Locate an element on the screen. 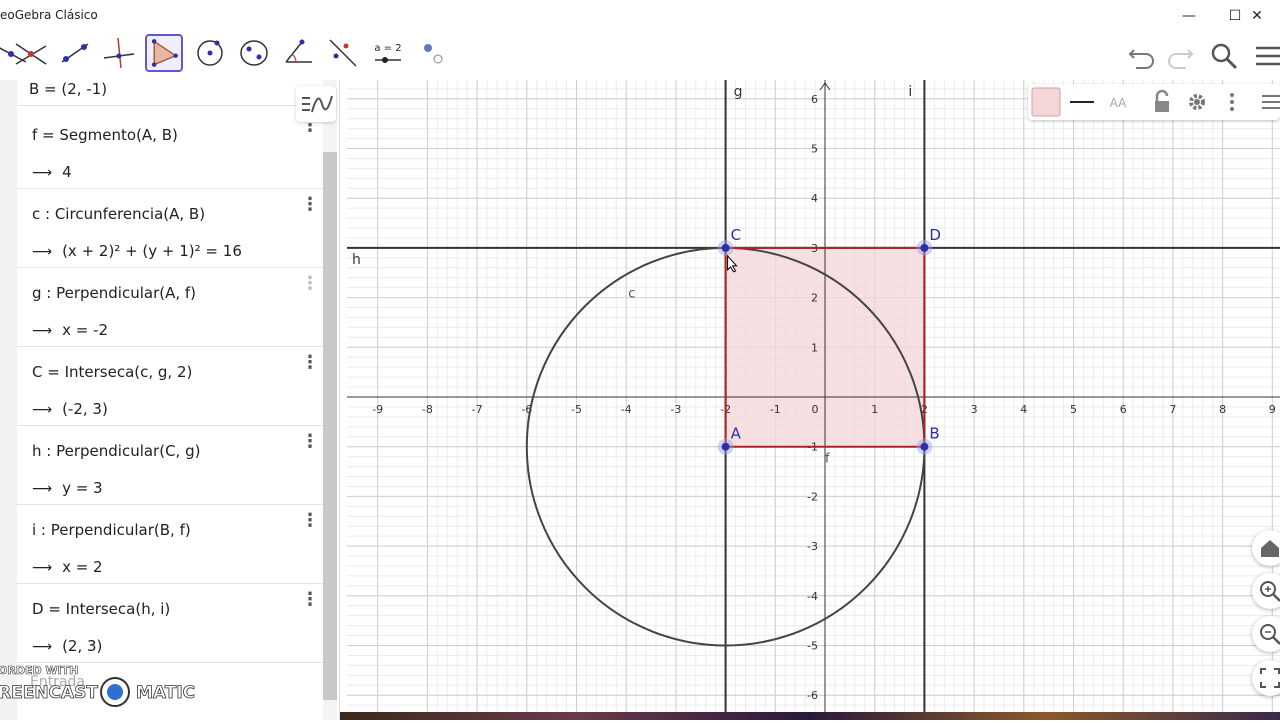  x-tick-label: 7 is located at coordinates (1172, 409).